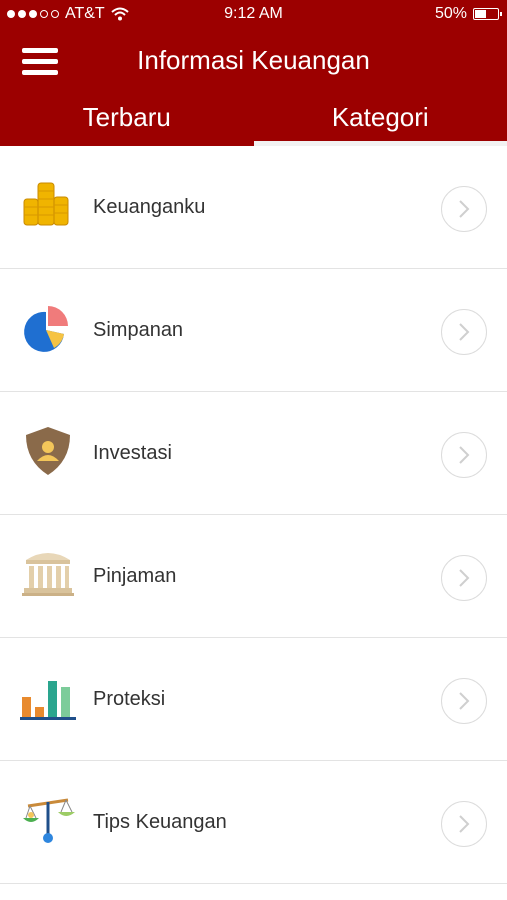 This screenshot has height=900, width=507. I want to click on tab-kategori: Kategori, so click(380, 121).